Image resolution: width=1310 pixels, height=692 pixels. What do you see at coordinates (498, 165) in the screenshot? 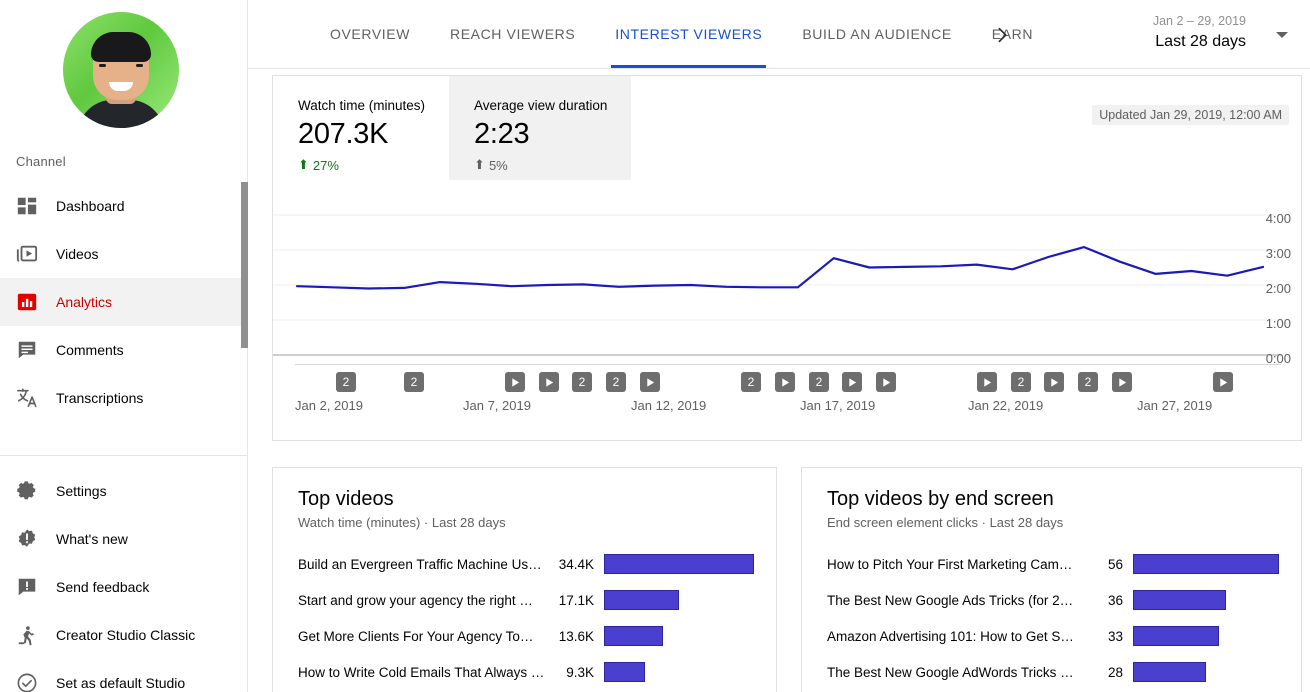
I see `metric-delta-value: 5%` at bounding box center [498, 165].